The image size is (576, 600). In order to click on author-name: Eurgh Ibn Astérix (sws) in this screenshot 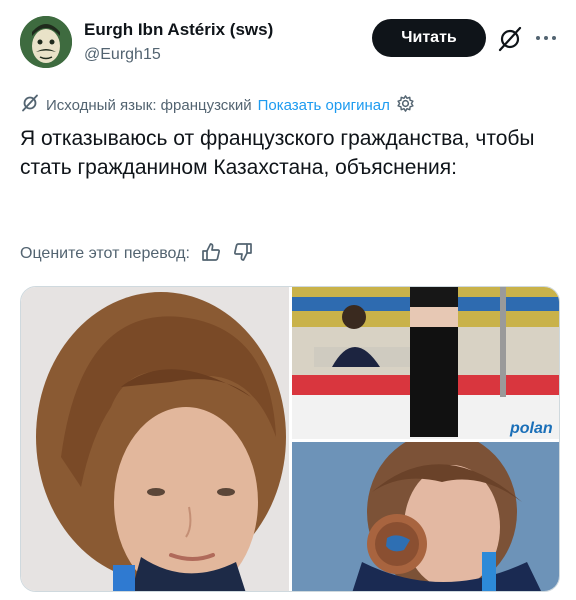, I will do `click(178, 30)`.